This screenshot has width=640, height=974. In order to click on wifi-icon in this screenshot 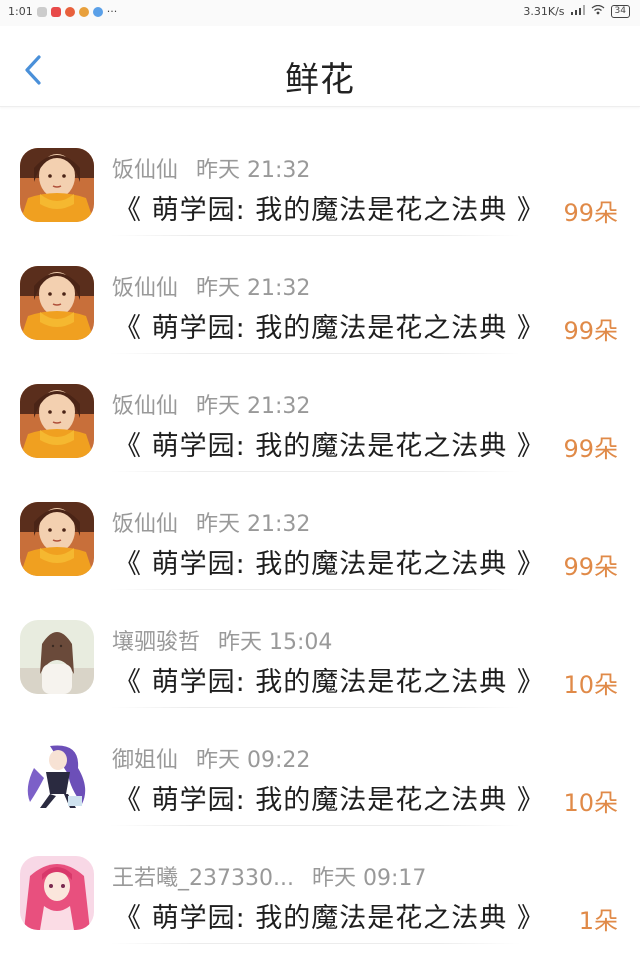, I will do `click(598, 11)`.